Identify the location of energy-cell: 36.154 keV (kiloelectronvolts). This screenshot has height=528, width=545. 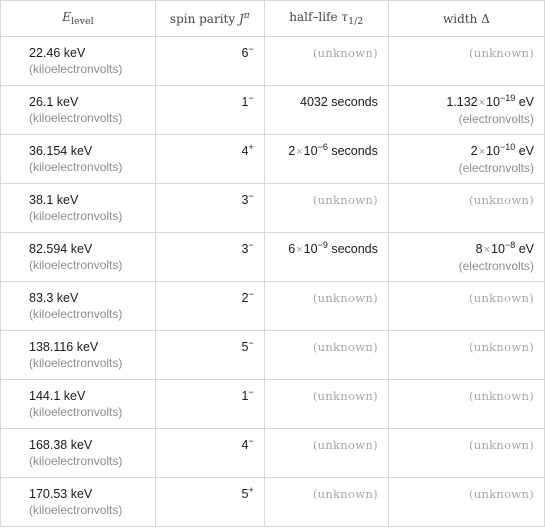
(78, 159).